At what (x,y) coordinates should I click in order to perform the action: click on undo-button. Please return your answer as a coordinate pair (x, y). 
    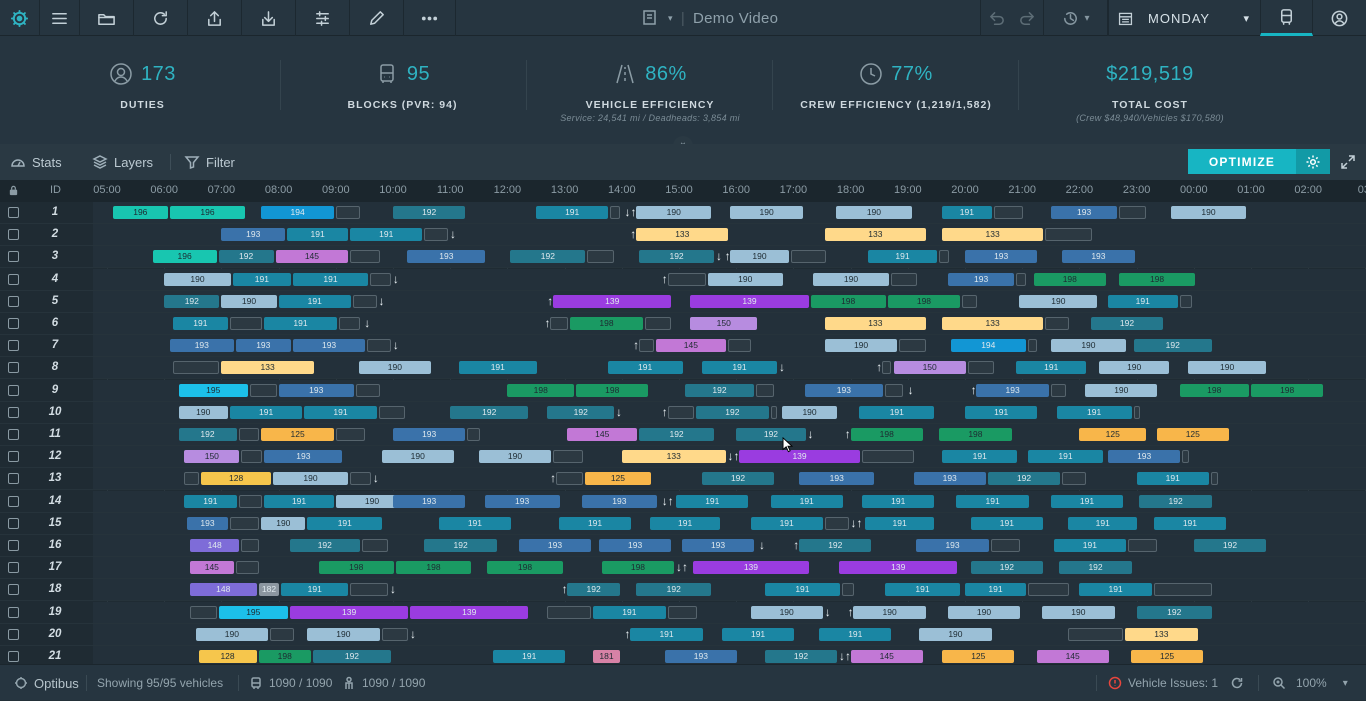
    Looking at the image, I should click on (996, 18).